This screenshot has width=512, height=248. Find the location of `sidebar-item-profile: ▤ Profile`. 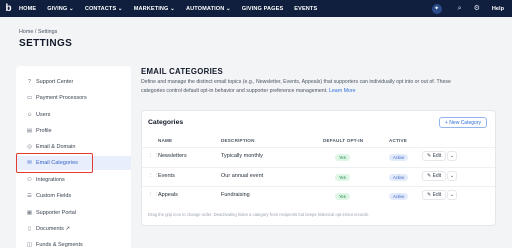

sidebar-item-profile: ▤ Profile is located at coordinates (73, 131).